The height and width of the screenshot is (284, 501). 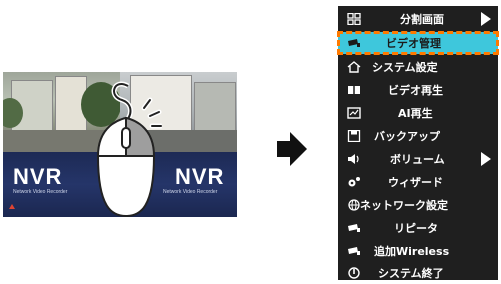 What do you see at coordinates (353, 159) in the screenshot?
I see `volume-icon` at bounding box center [353, 159].